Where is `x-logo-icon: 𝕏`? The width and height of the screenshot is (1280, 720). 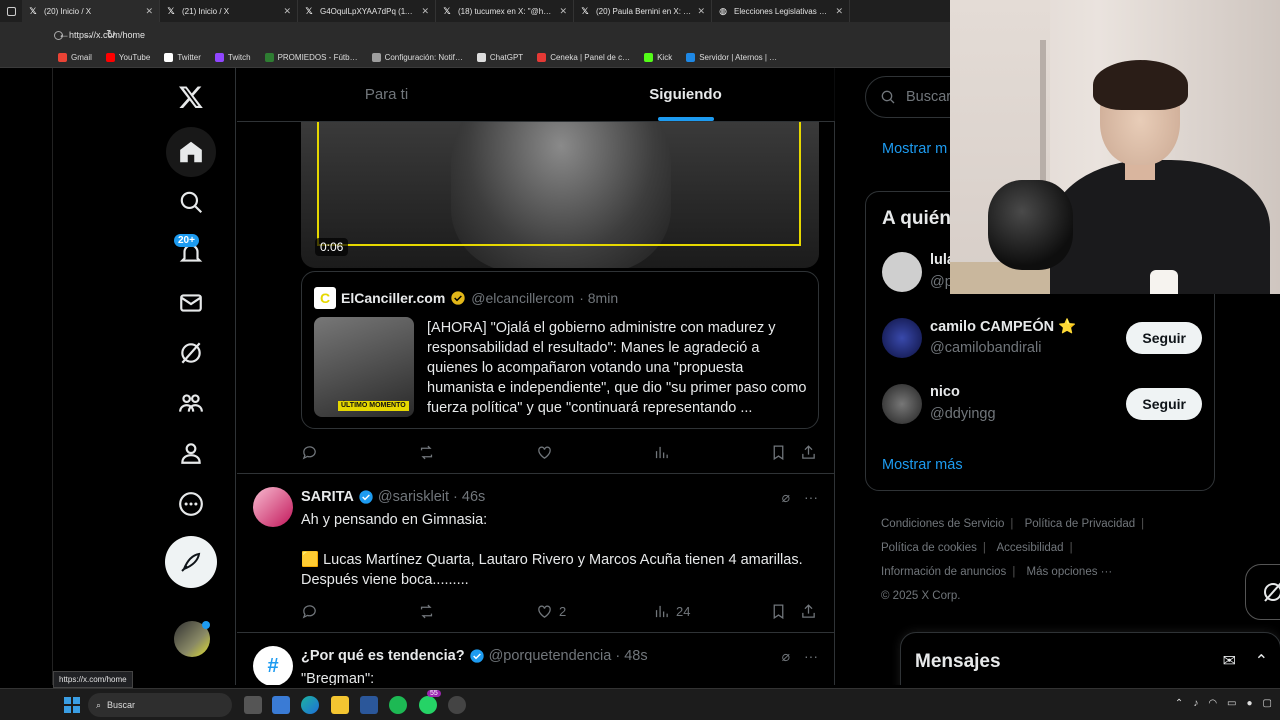 x-logo-icon: 𝕏 is located at coordinates (447, 11).